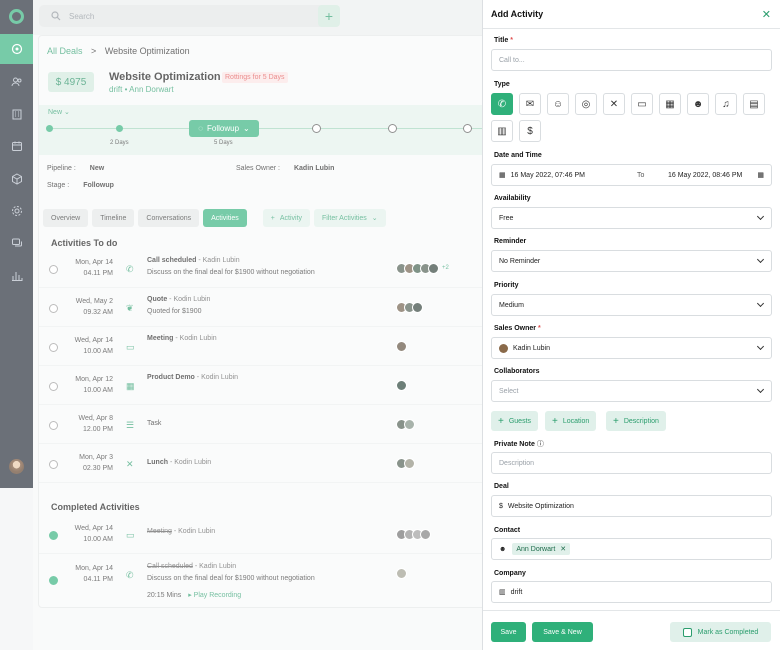 The image size is (780, 650). Describe the element at coordinates (631, 592) in the screenshot. I see `company-input: ▥ drift` at that location.